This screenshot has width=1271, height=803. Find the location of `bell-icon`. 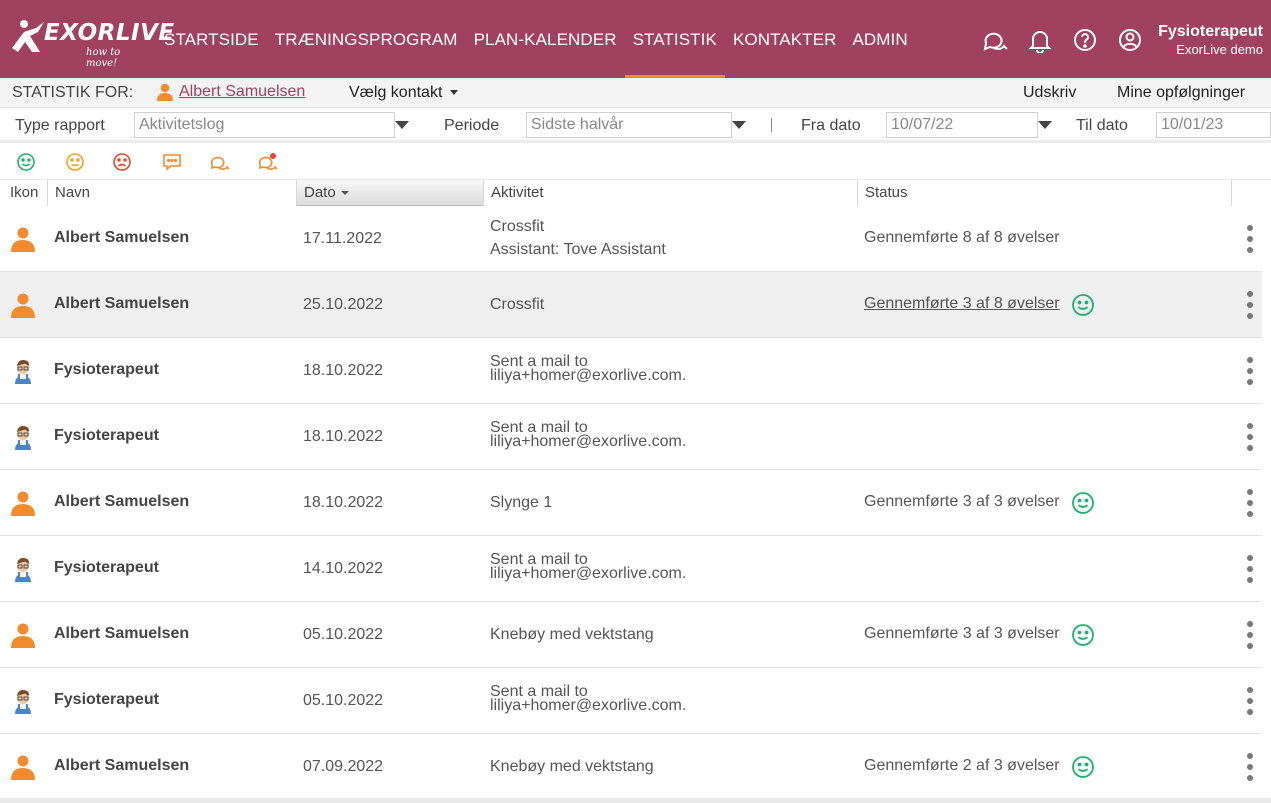

bell-icon is located at coordinates (1039, 40).